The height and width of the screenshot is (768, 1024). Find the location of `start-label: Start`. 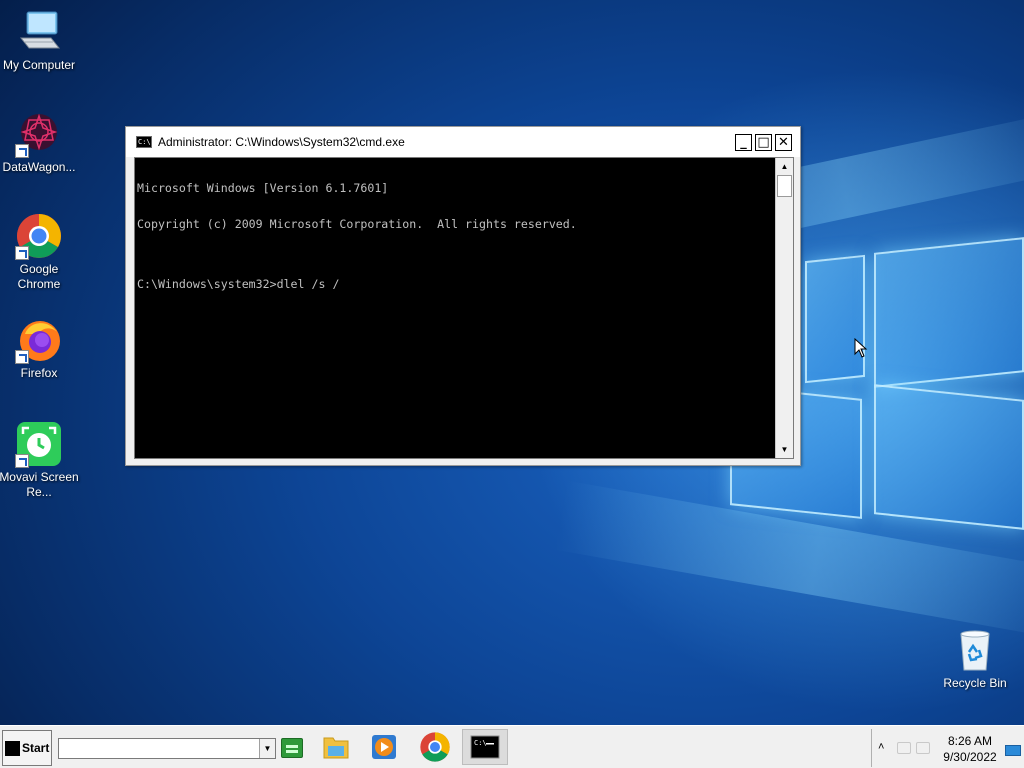

start-label: Start is located at coordinates (36, 748).